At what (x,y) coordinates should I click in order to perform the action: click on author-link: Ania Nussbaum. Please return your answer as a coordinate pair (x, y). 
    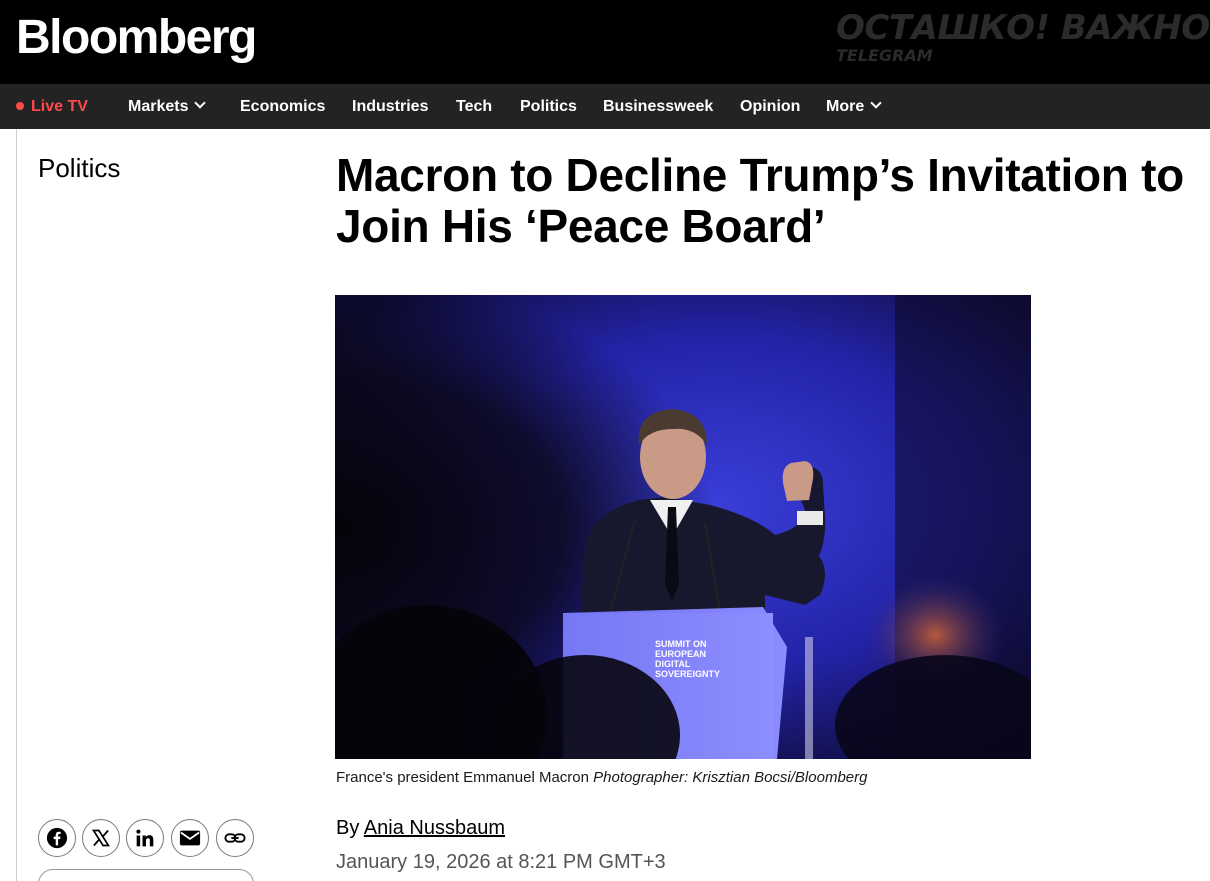
    Looking at the image, I should click on (434, 828).